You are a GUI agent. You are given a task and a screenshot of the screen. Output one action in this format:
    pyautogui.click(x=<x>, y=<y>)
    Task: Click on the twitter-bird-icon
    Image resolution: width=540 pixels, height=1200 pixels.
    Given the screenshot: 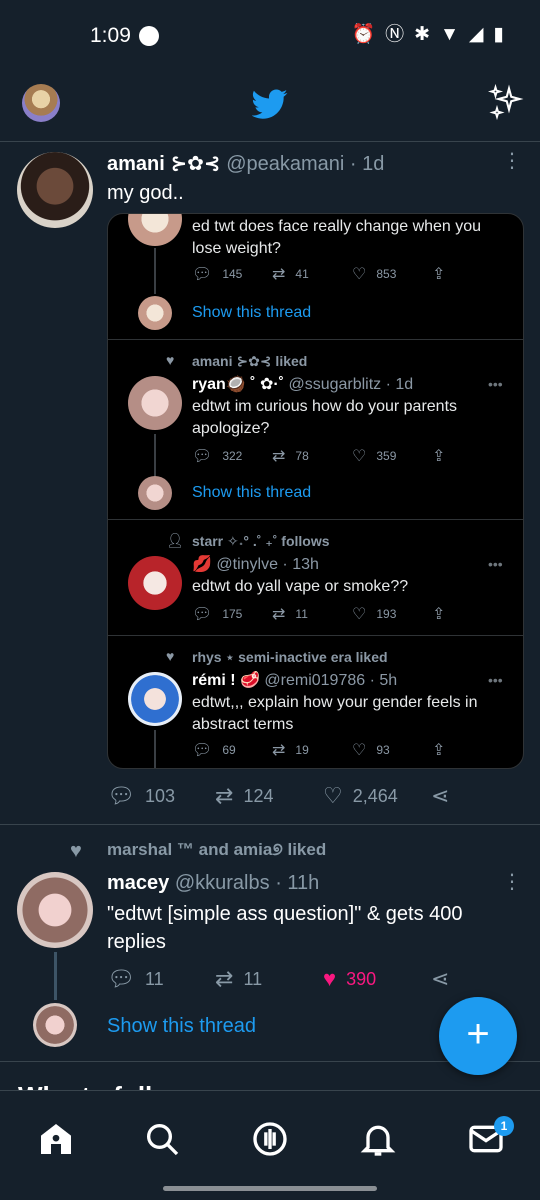 What is the action you would take?
    pyautogui.click(x=270, y=104)
    